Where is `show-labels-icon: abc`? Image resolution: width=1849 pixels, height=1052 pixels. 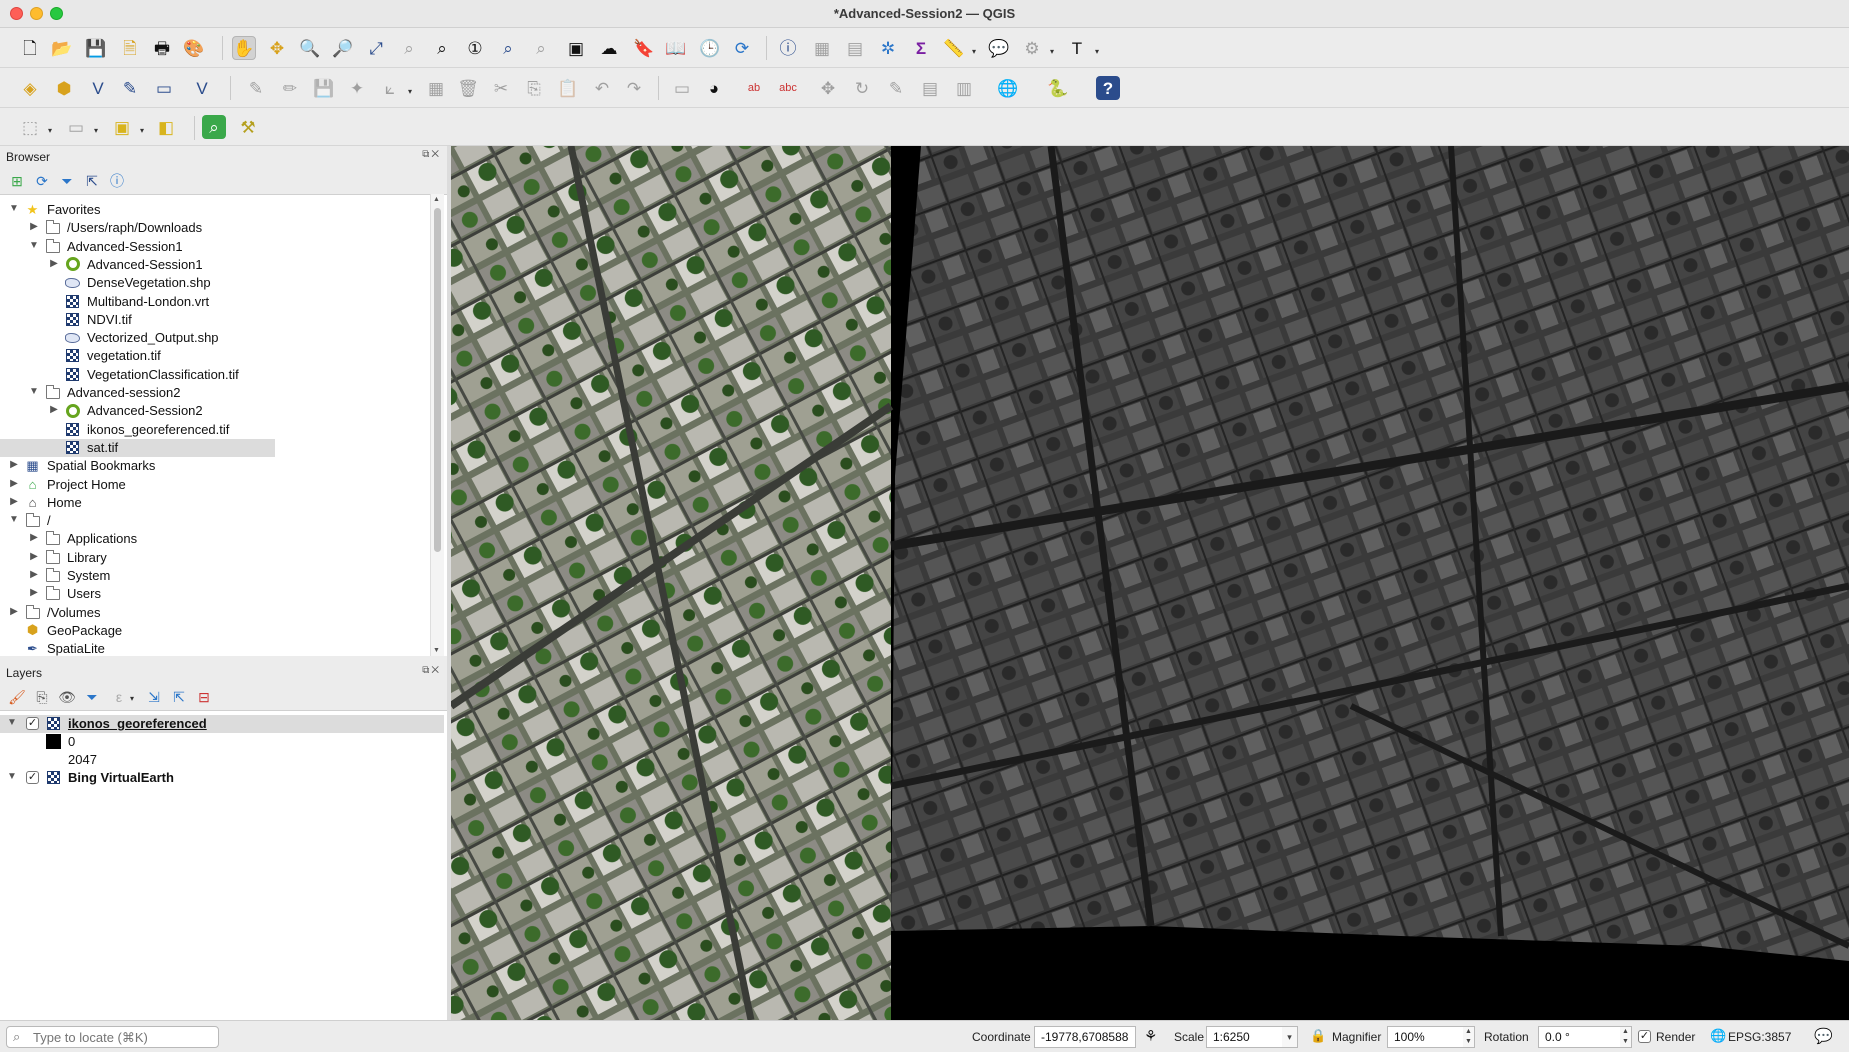 show-labels-icon: abc is located at coordinates (788, 88).